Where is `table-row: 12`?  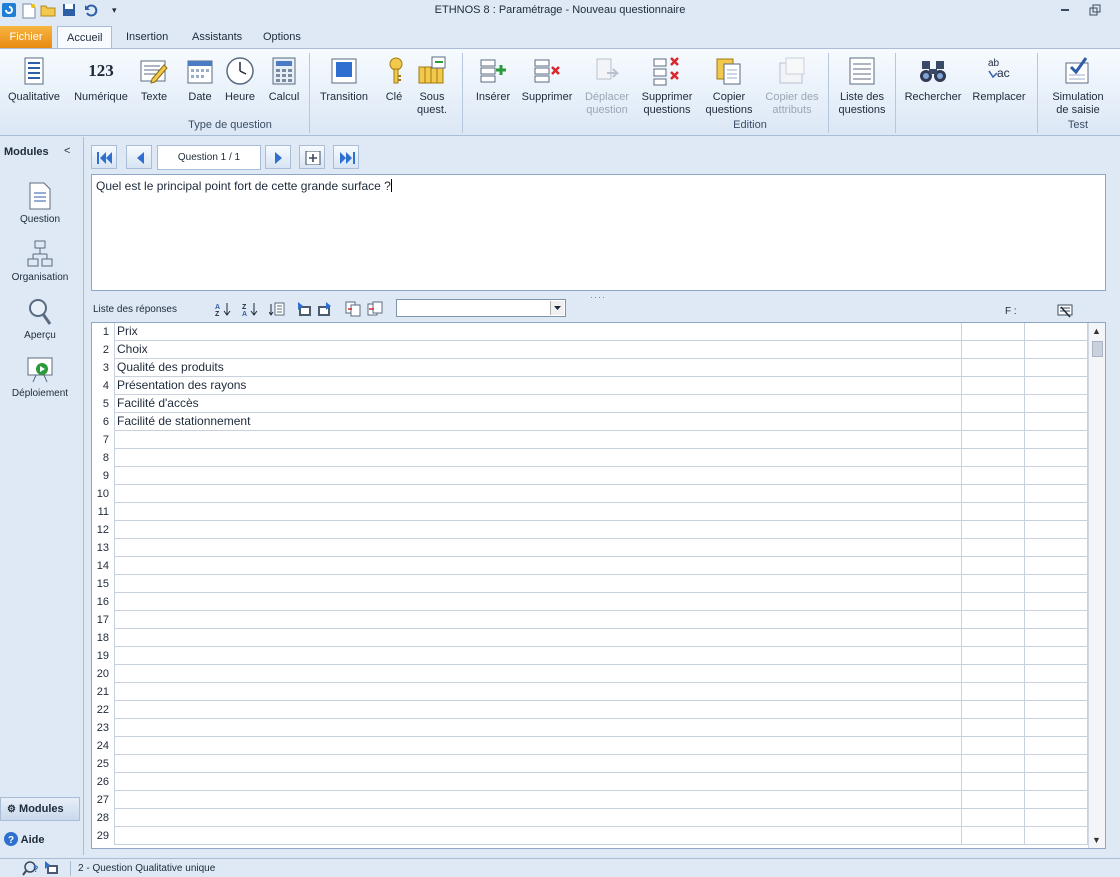 table-row: 12 is located at coordinates (590, 530).